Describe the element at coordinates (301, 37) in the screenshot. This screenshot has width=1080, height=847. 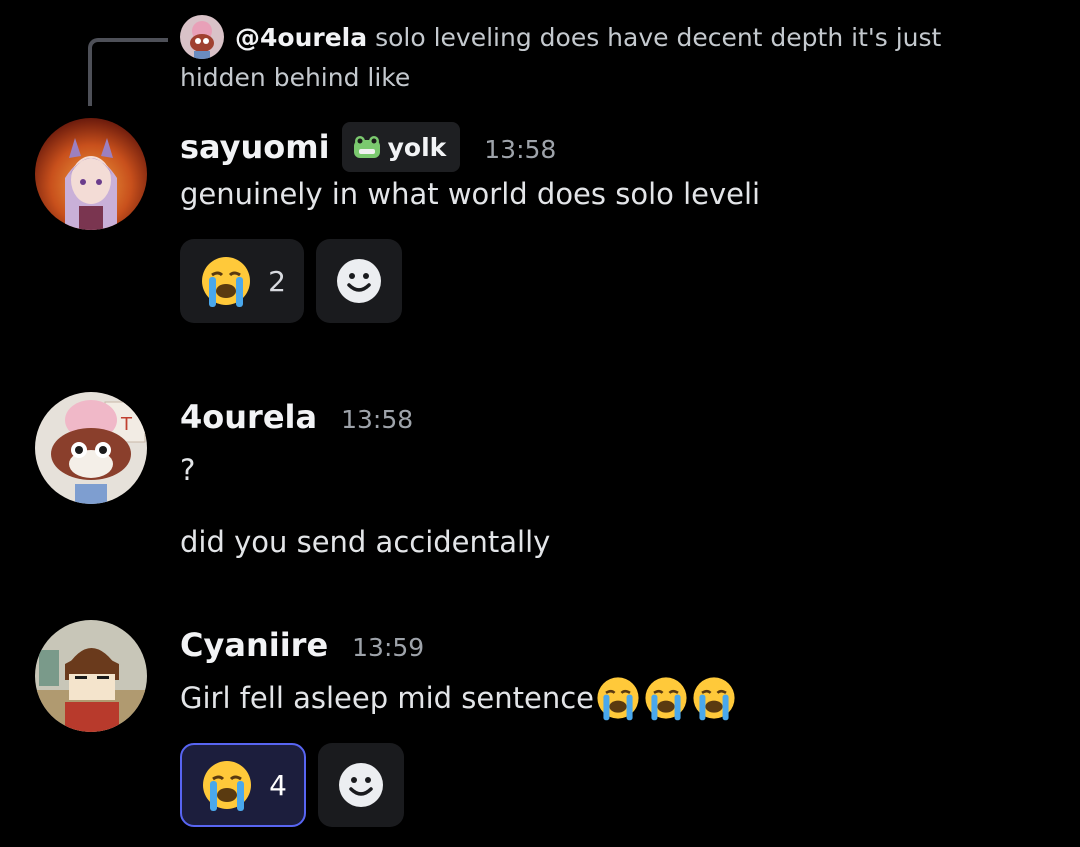
I see `reply-author-name: @4ourela` at that location.